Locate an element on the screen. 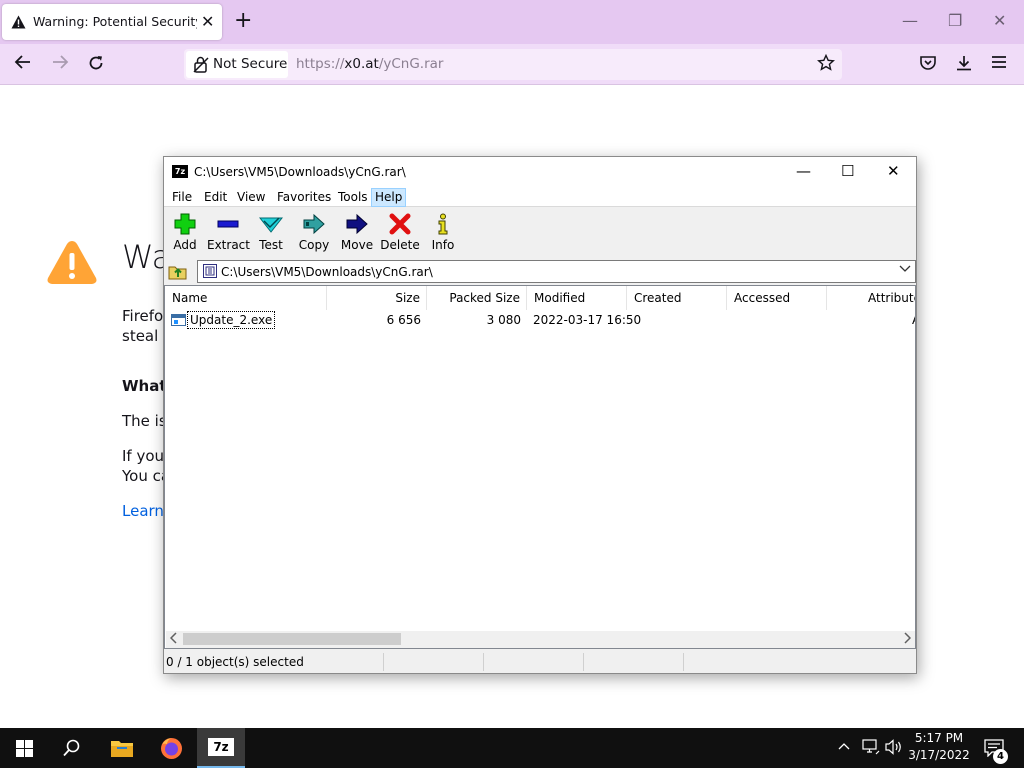 This screenshot has width=1024, height=768. clock-date: 3/17/2022 is located at coordinates (939, 755).